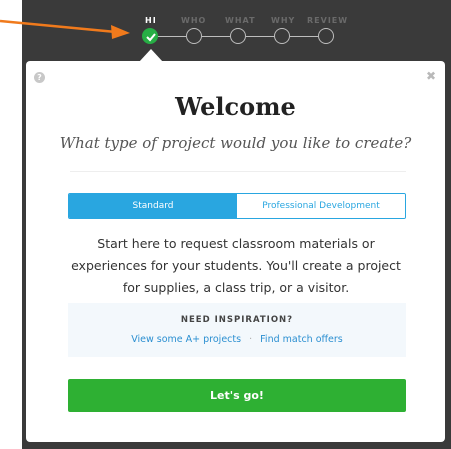 This screenshot has height=449, width=451. I want to click on step-dot-why, so click(282, 36).